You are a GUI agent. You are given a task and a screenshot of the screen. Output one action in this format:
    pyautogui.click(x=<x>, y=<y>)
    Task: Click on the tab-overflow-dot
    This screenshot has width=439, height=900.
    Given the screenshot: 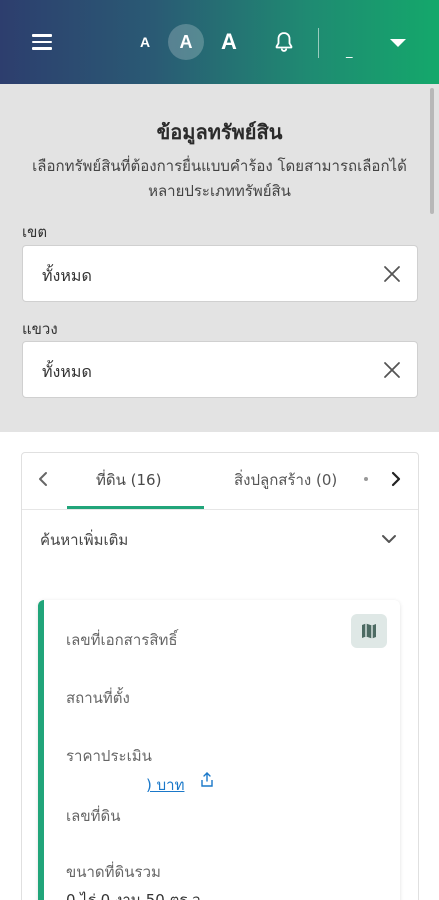 What is the action you would take?
    pyautogui.click(x=366, y=479)
    